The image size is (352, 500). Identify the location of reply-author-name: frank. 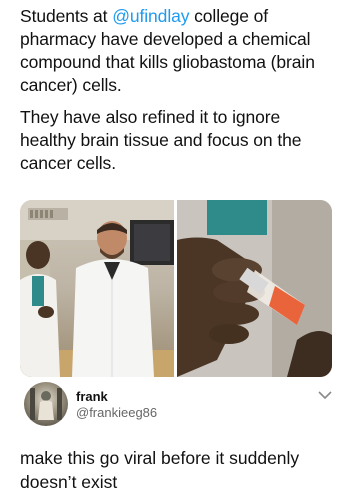
(92, 396).